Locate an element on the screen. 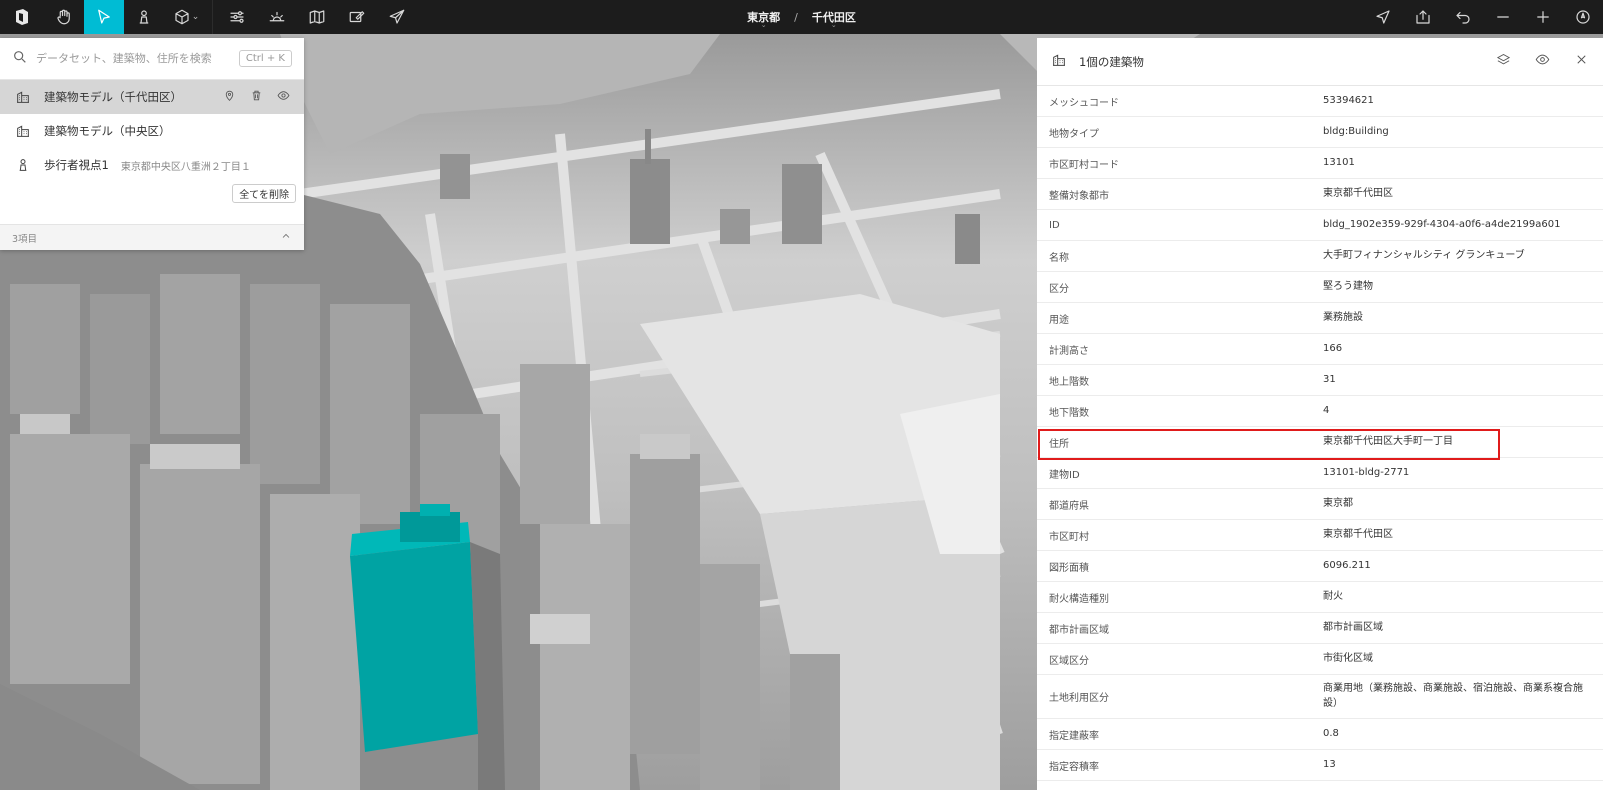 The height and width of the screenshot is (790, 1603). attribute-key: 地物タイプ is located at coordinates (1074, 134).